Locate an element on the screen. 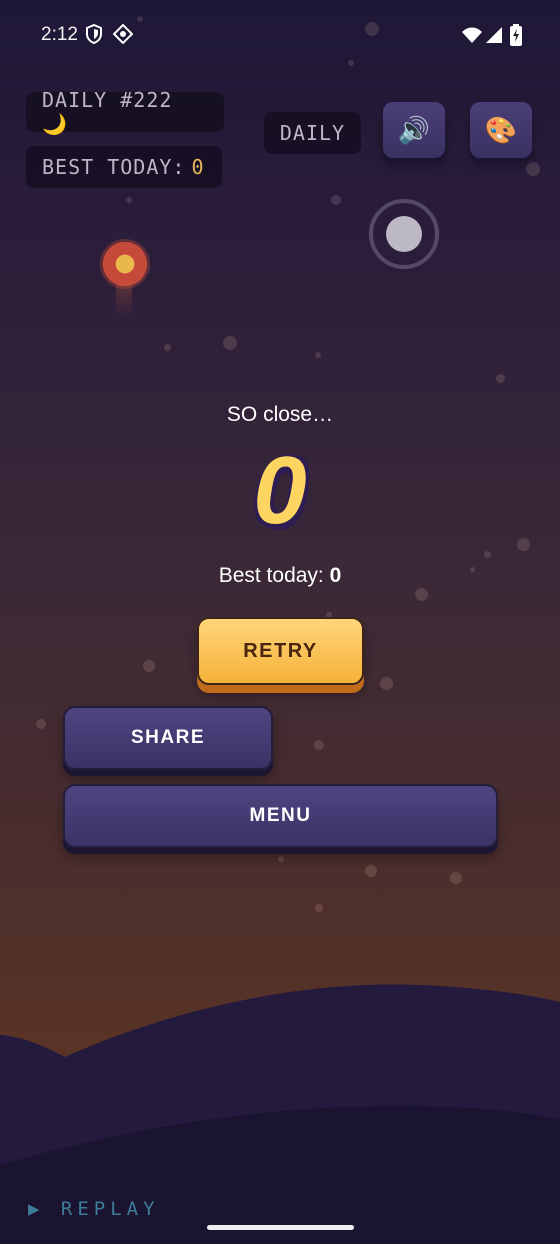  wifi-icon is located at coordinates (472, 35).